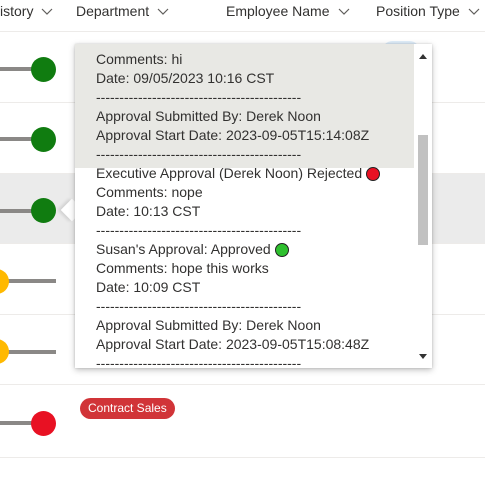 Image resolution: width=485 pixels, height=485 pixels. What do you see at coordinates (278, 11) in the screenshot?
I see `column-header-label: Employee Name` at bounding box center [278, 11].